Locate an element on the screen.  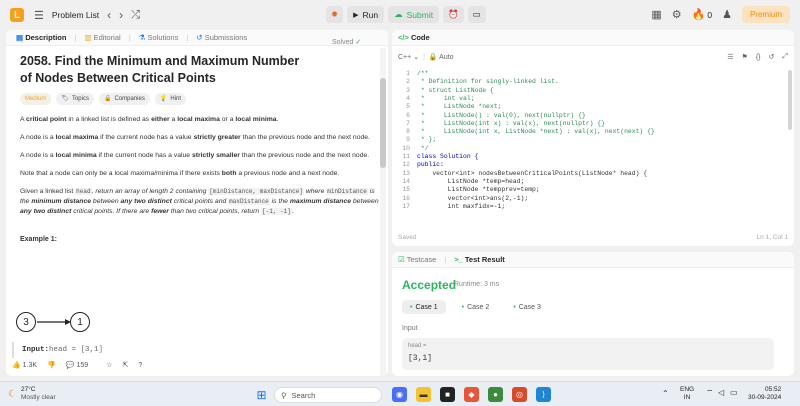
tab-description: ▤ Description is located at coordinates (41, 37).